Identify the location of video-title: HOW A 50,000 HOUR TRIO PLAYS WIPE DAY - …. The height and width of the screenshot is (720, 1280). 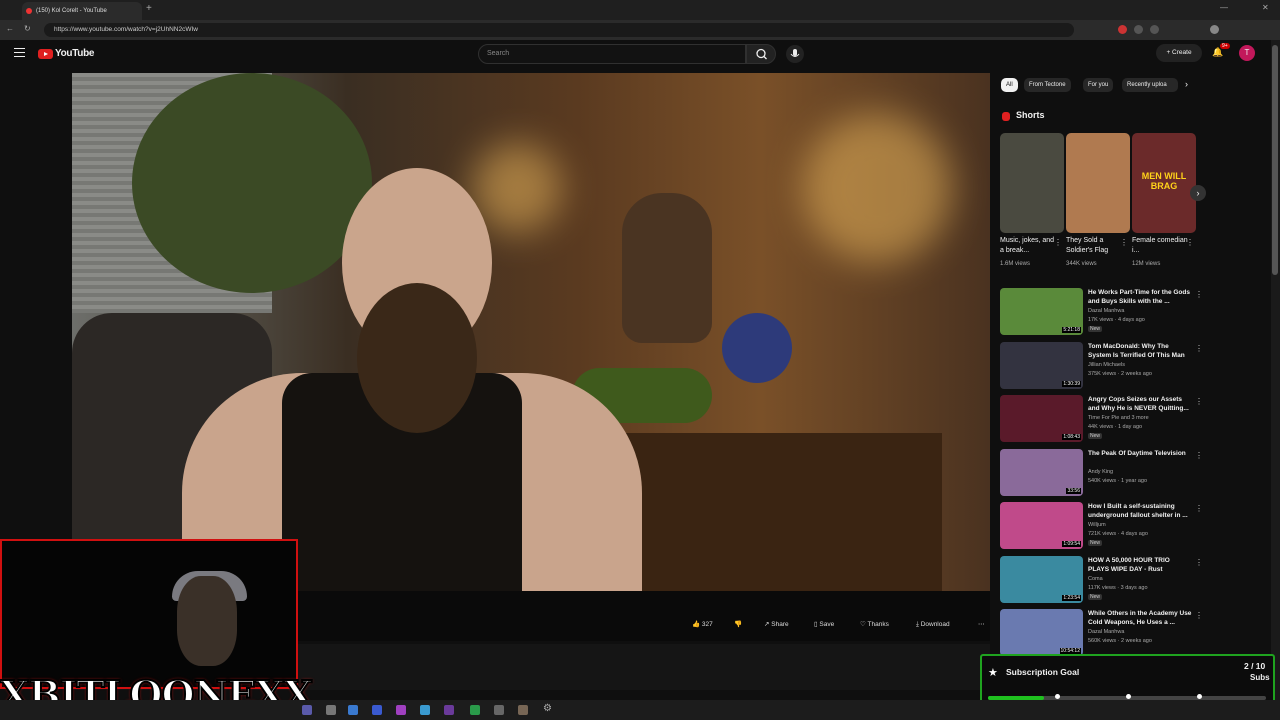
(1140, 565).